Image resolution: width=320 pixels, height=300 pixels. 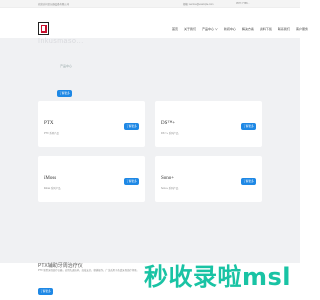 What do you see at coordinates (45, 291) in the screenshot?
I see `featured-more-button: 了解更多` at bounding box center [45, 291].